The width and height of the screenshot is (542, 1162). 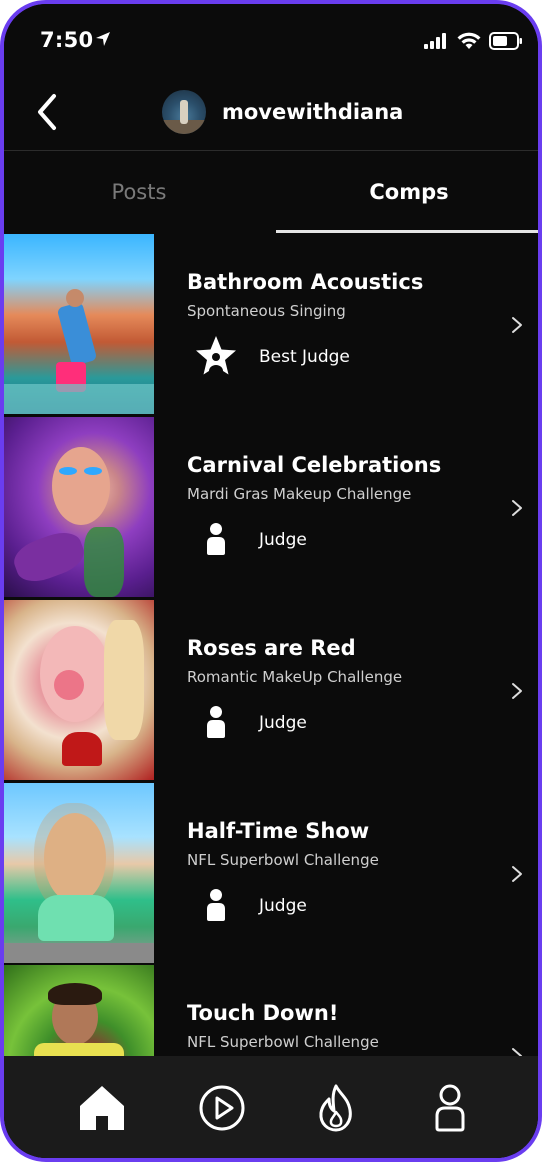 I want to click on avatar, so click(x=184, y=112).